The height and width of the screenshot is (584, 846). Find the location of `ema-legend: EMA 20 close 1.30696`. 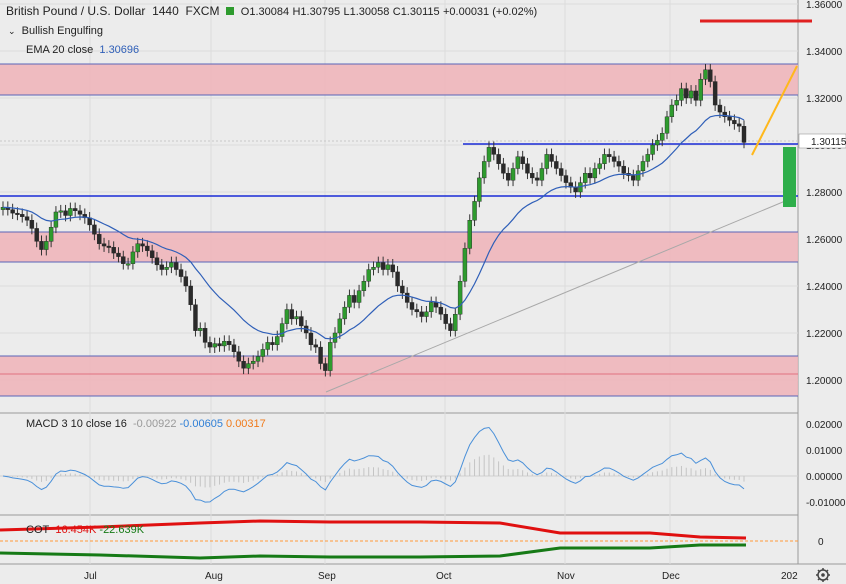

ema-legend: EMA 20 close 1.30696 is located at coordinates (82, 50).